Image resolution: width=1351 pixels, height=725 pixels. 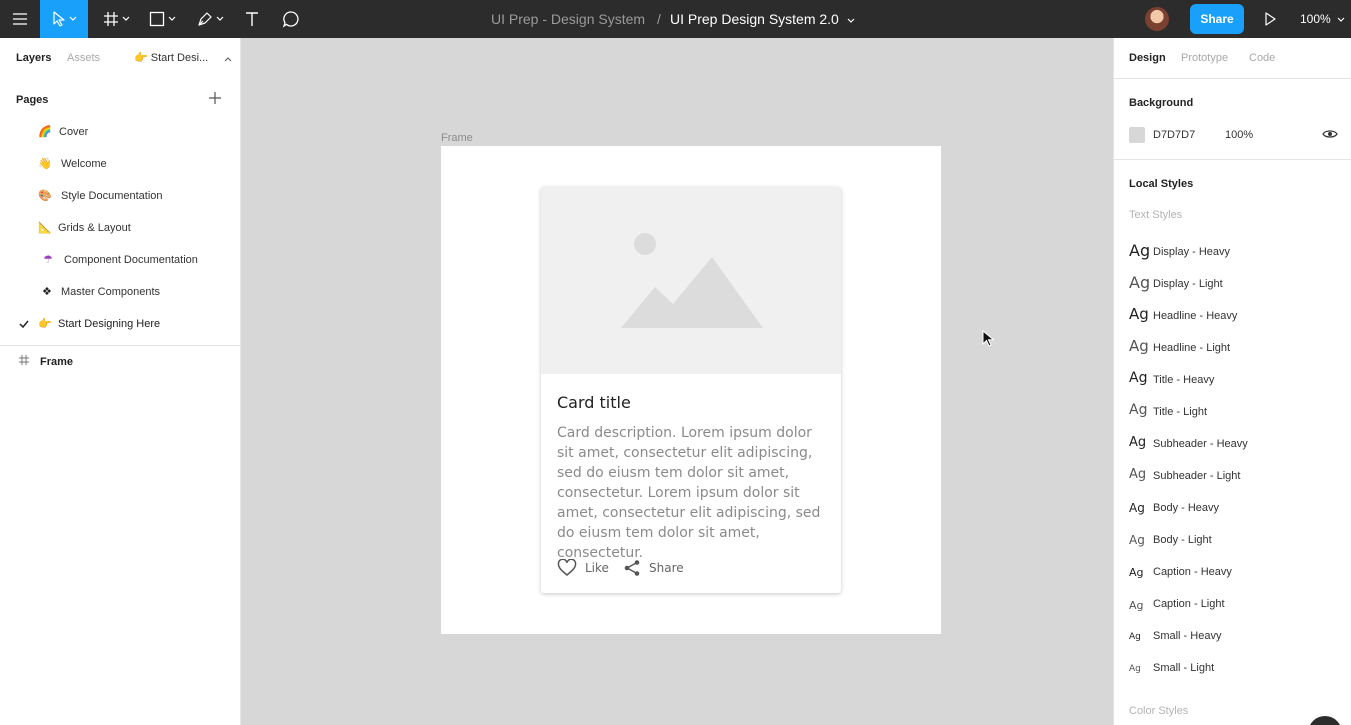 I want to click on text-style-headline-heavy: Ag Headline - Heavy, so click(x=1232, y=316).